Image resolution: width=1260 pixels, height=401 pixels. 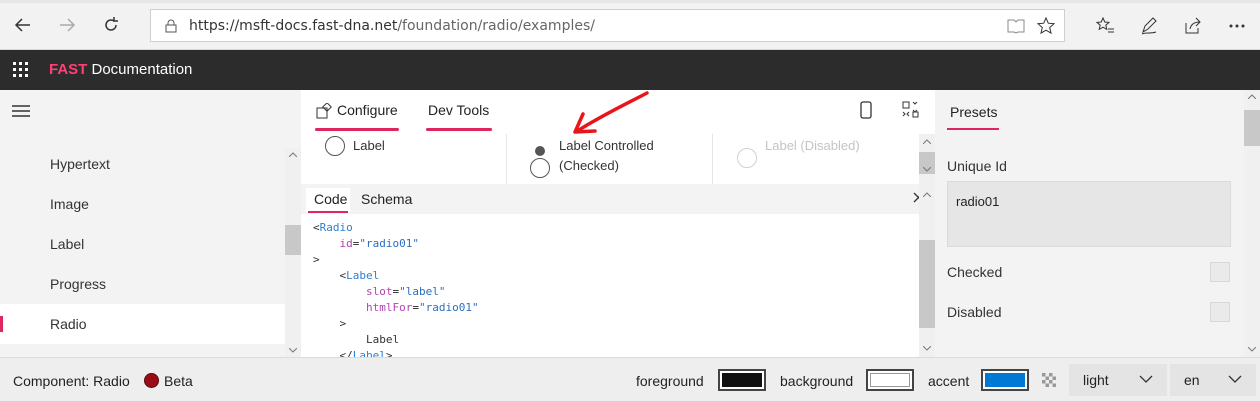 What do you see at coordinates (293, 26) in the screenshot?
I see `url-host: https://msft-docs.fast-dna.net` at bounding box center [293, 26].